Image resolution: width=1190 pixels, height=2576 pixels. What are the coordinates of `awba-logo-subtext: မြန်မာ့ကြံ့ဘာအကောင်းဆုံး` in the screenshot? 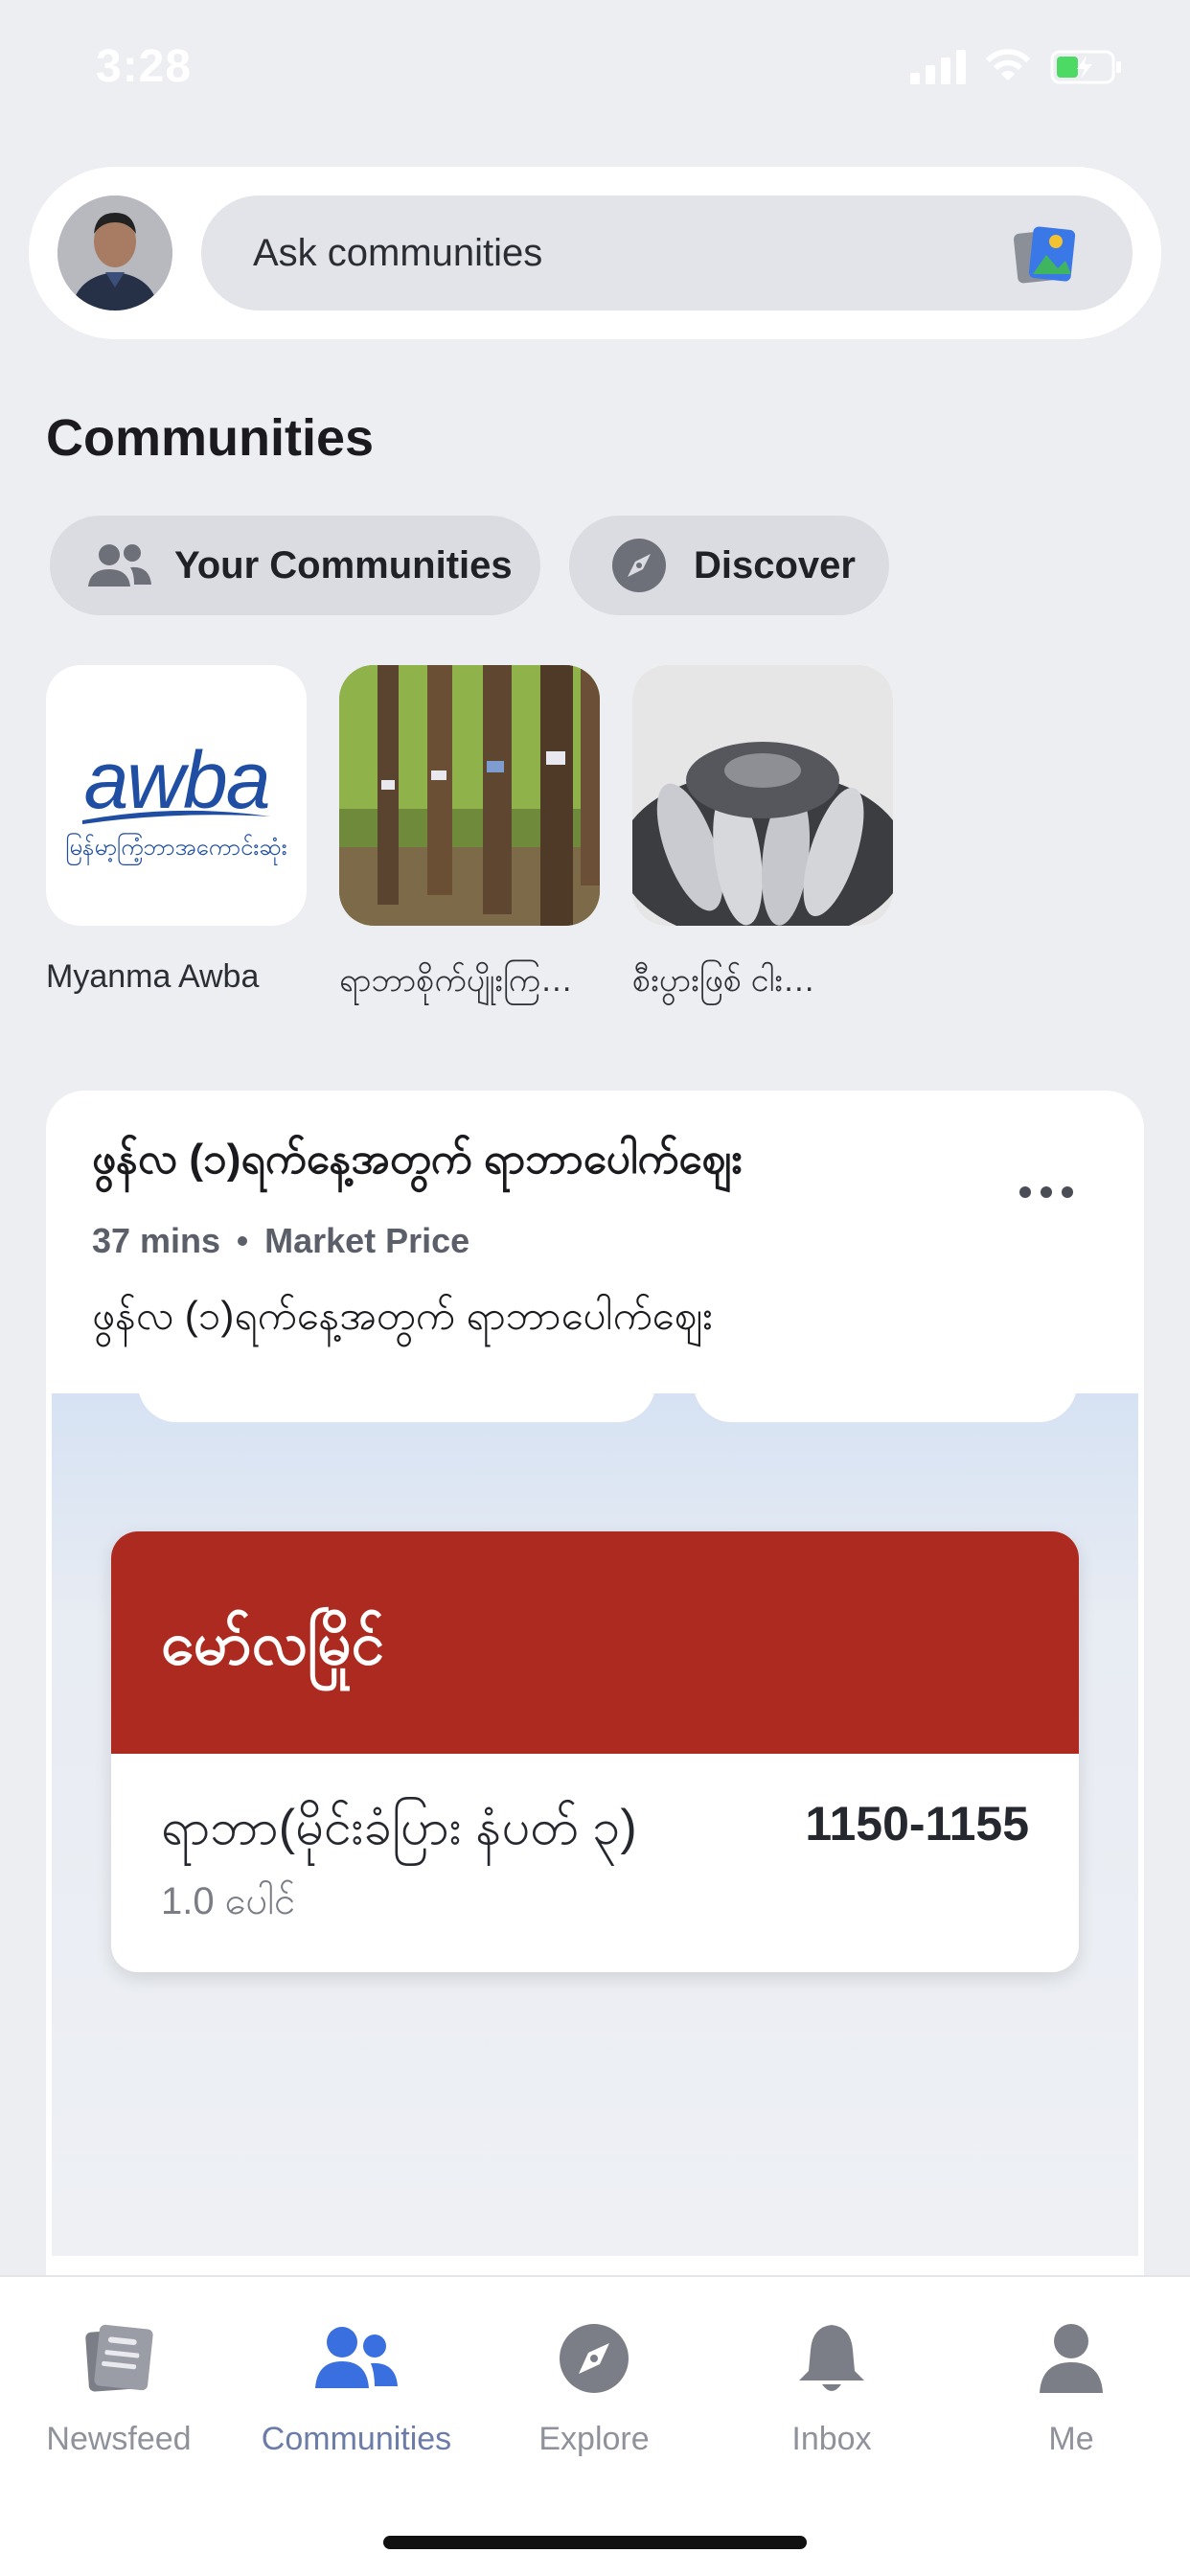 It's located at (176, 848).